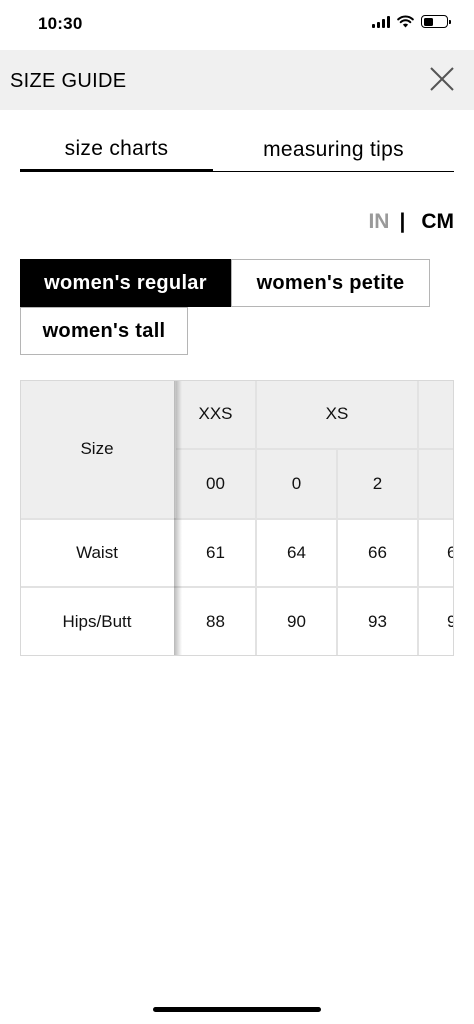  I want to click on page-title: SIZE GUIDE, so click(68, 81).